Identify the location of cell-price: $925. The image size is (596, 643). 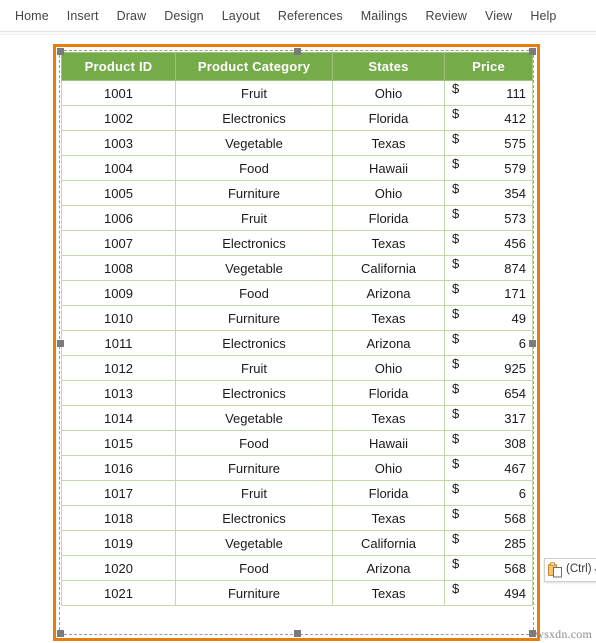
(488, 368).